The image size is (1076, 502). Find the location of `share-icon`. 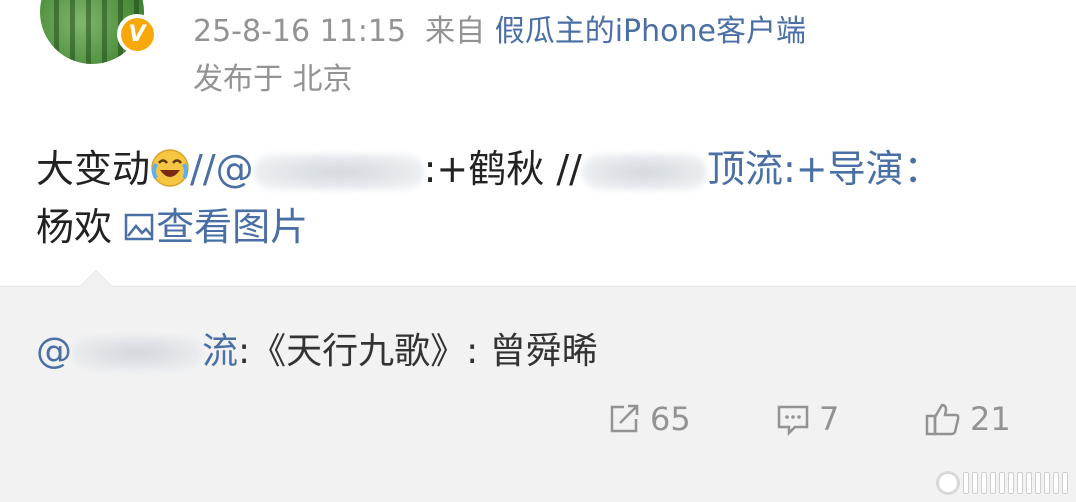

share-icon is located at coordinates (624, 418).